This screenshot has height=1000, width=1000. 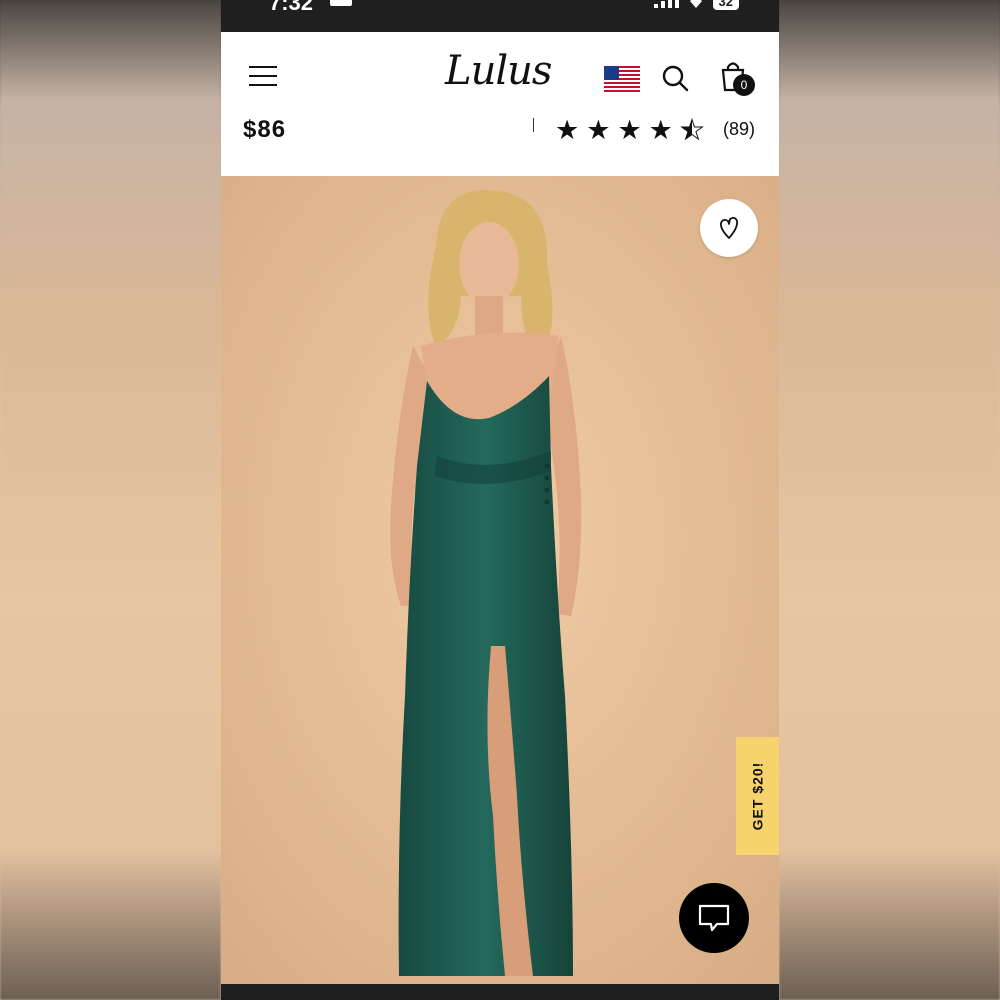 What do you see at coordinates (500, 992) in the screenshot?
I see `bottom-bar` at bounding box center [500, 992].